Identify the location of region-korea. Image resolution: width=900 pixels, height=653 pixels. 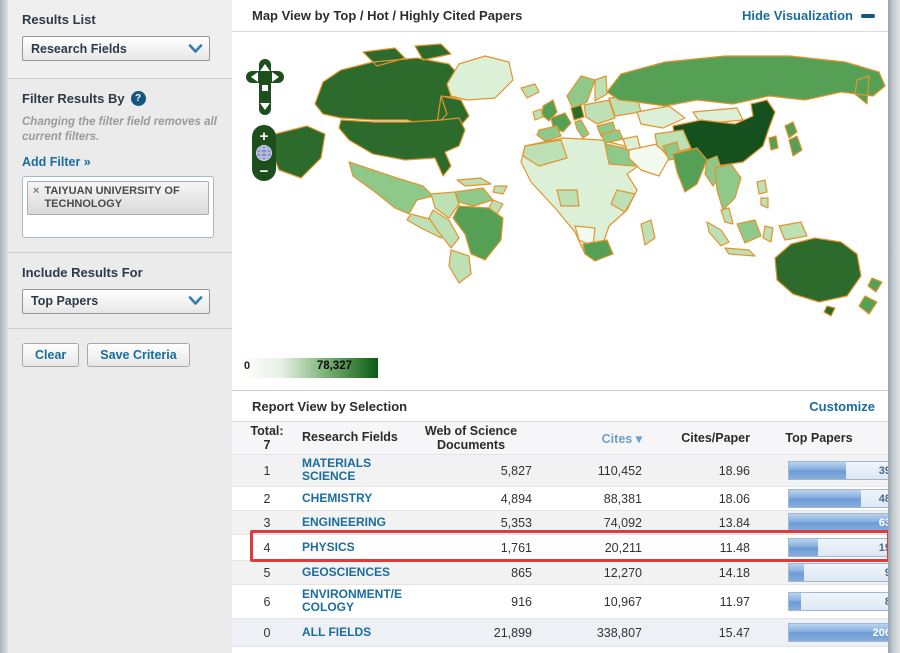
(773, 143).